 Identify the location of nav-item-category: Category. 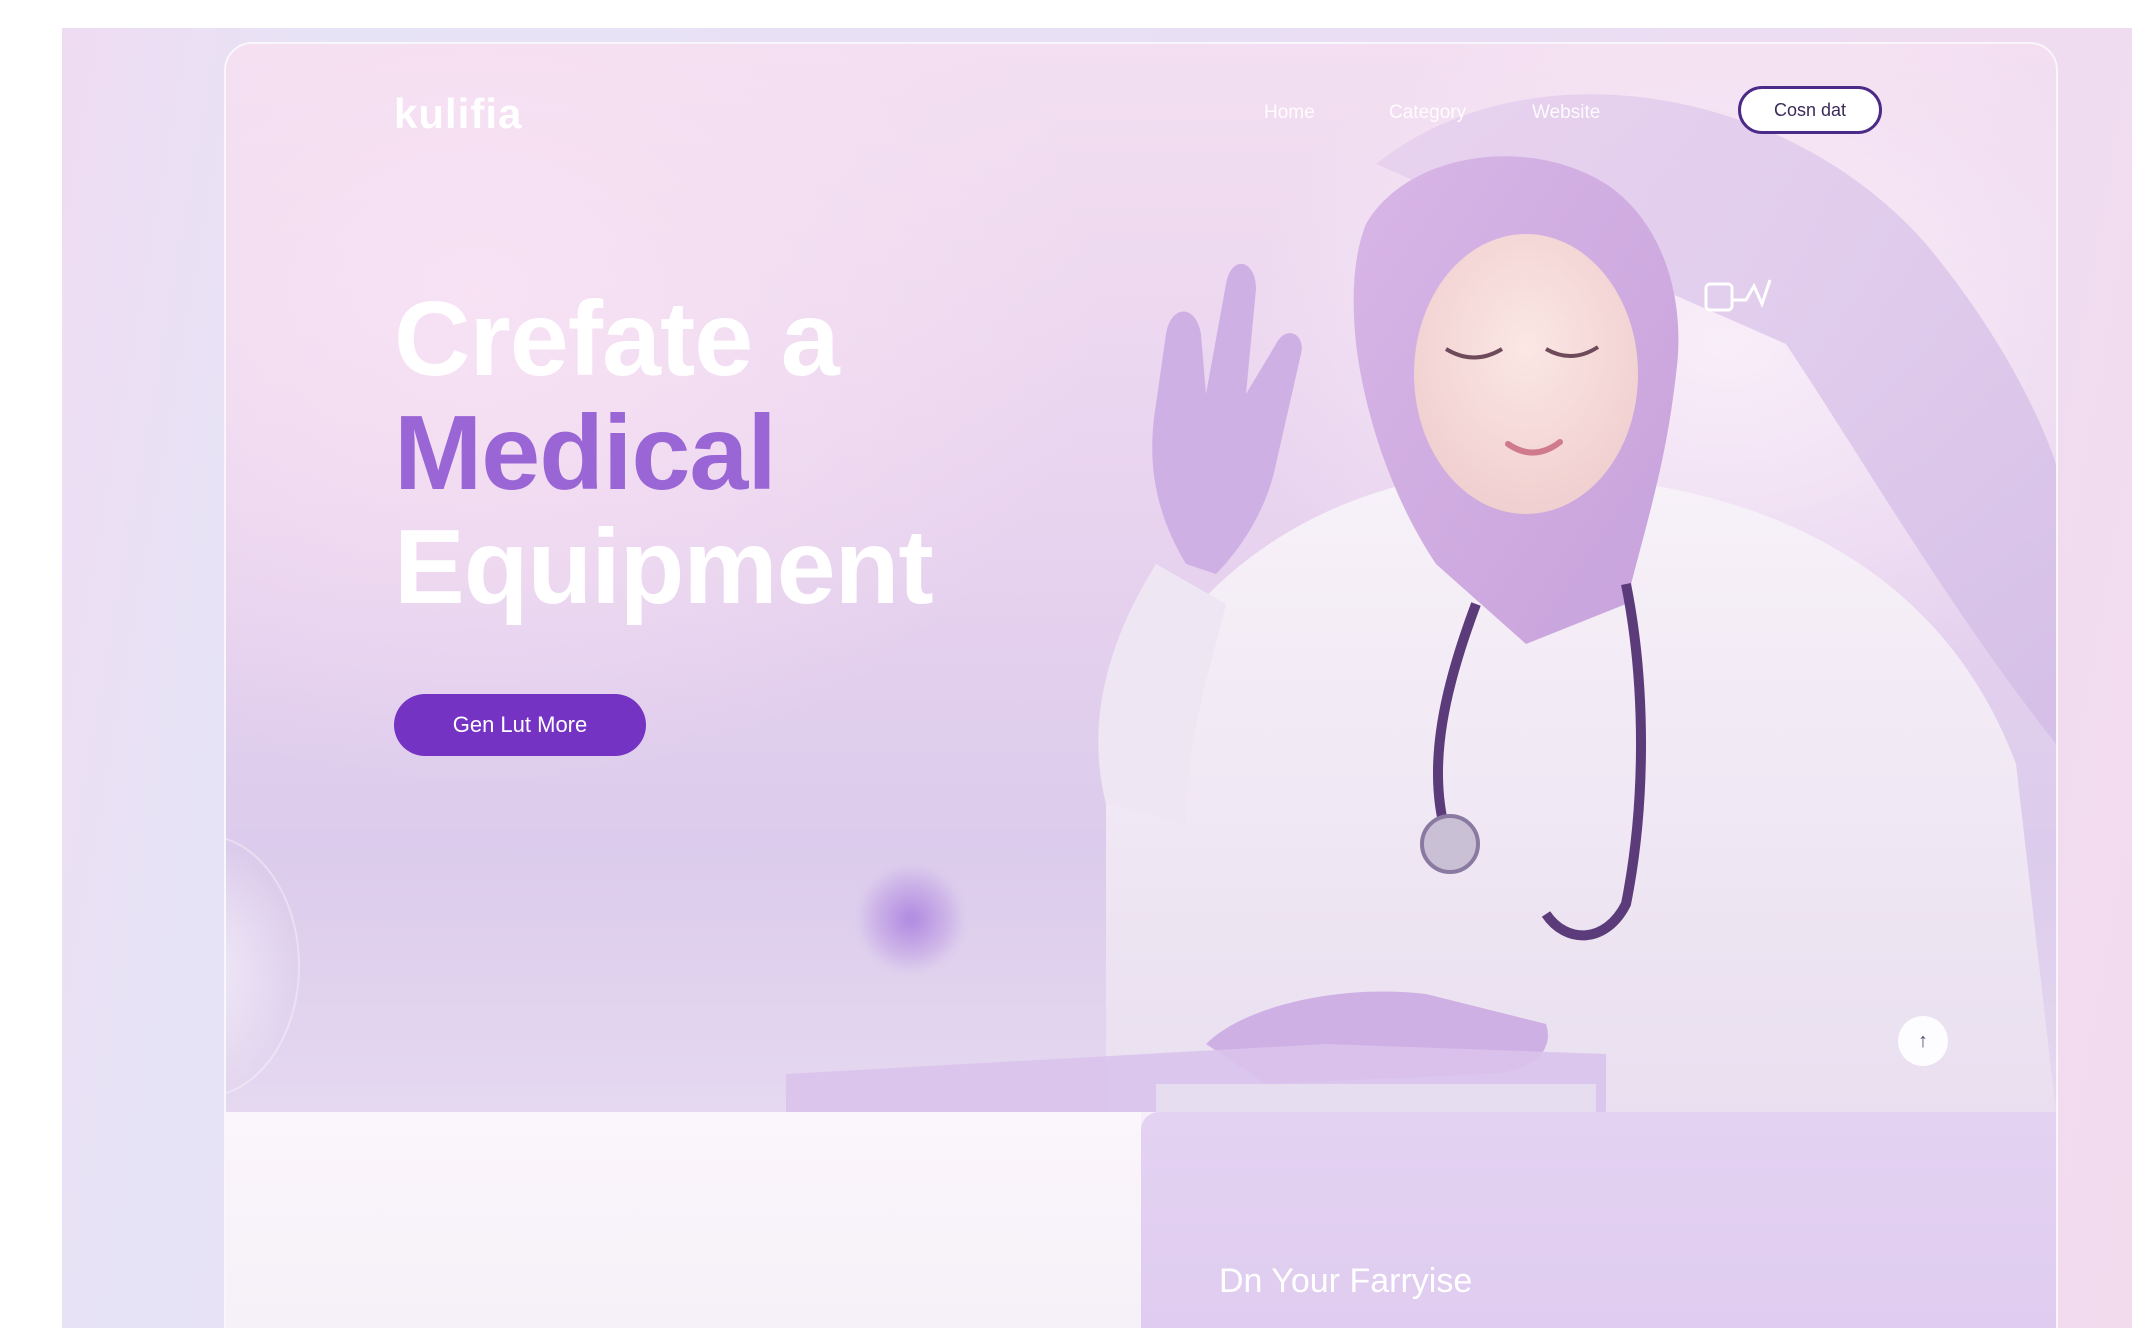
(1427, 113).